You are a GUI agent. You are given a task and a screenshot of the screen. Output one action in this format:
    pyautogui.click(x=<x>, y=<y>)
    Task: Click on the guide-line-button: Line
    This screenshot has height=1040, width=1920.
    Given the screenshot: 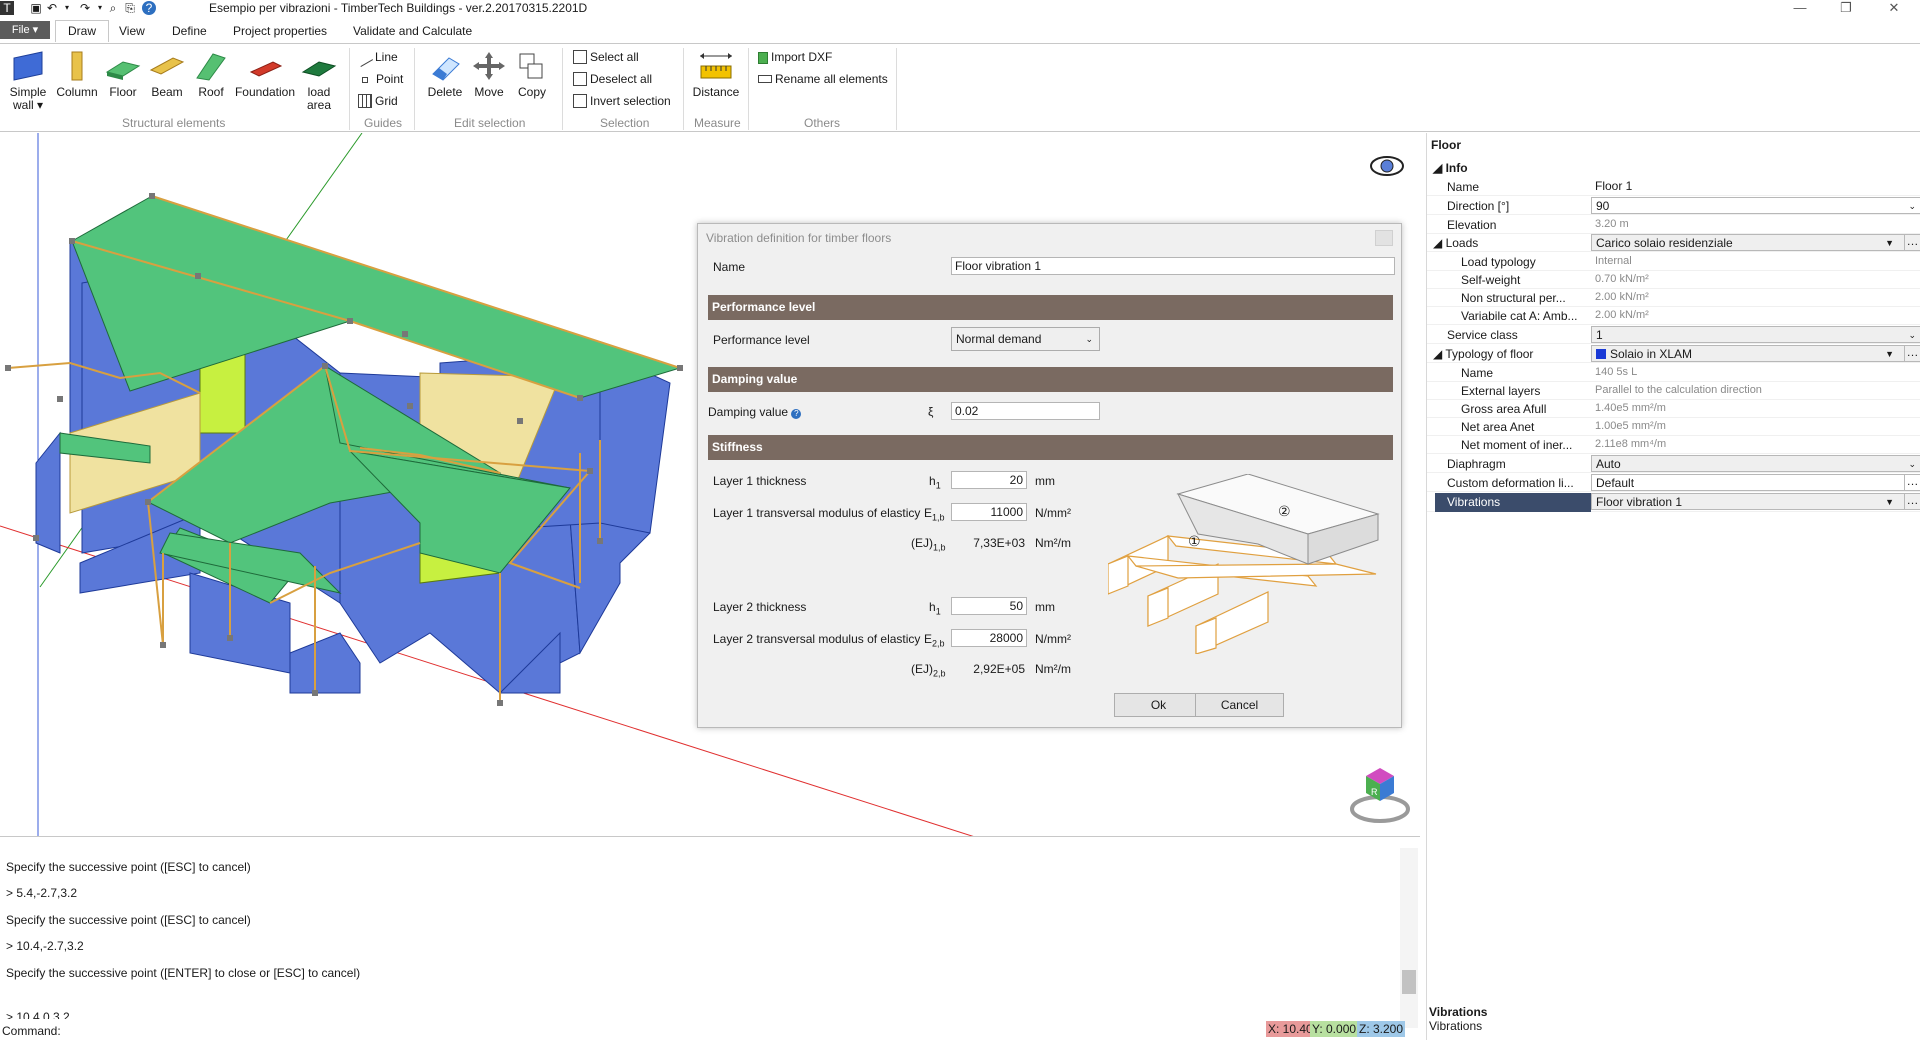 What is the action you would take?
    pyautogui.click(x=377, y=58)
    